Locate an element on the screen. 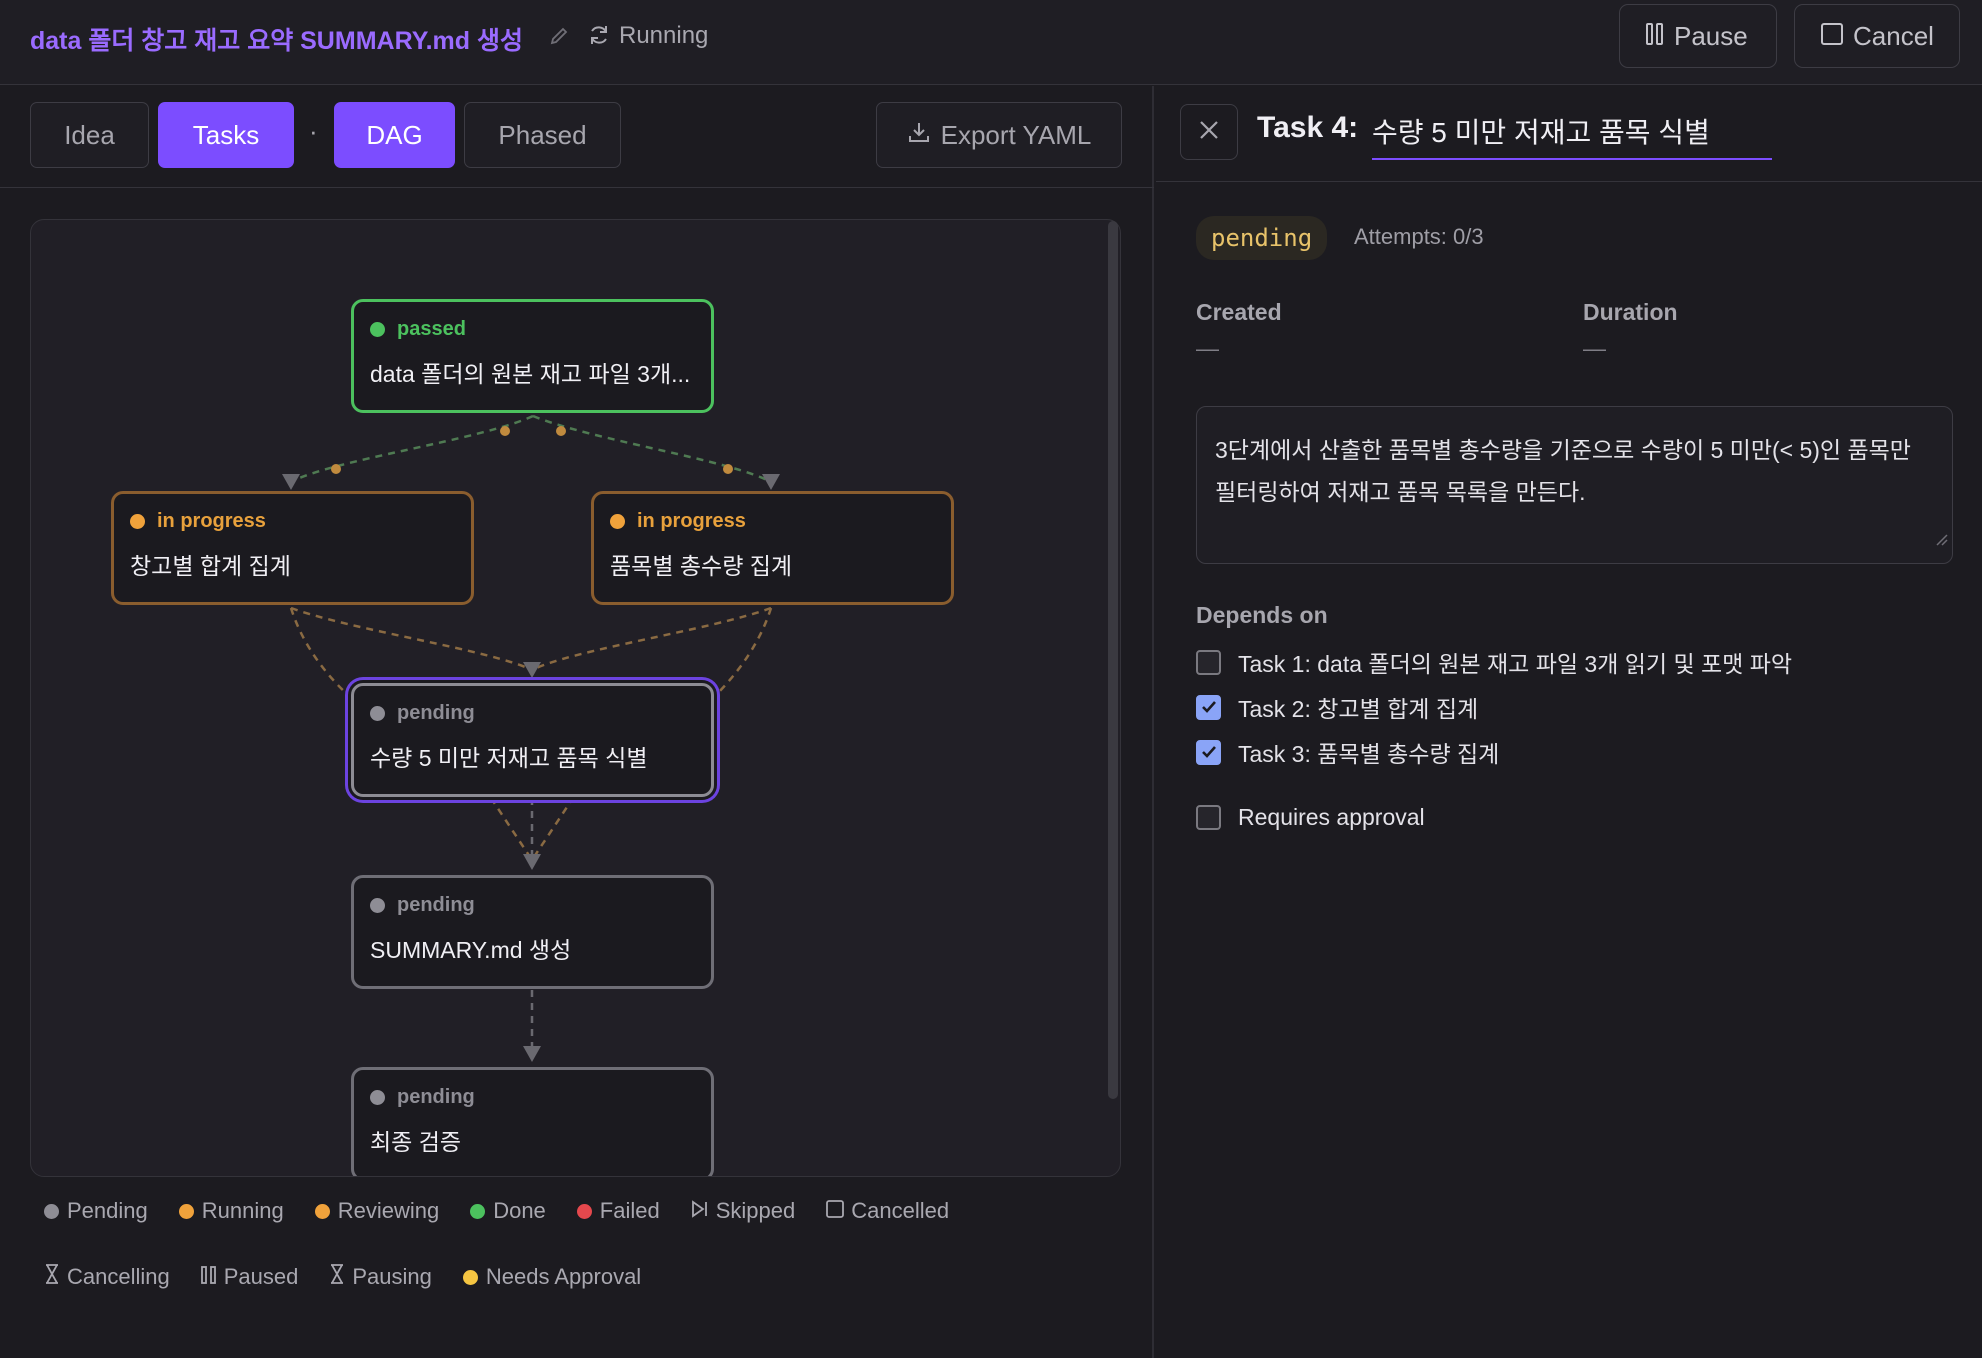 The height and width of the screenshot is (1358, 1982). legend-label: Skipped is located at coordinates (755, 1210).